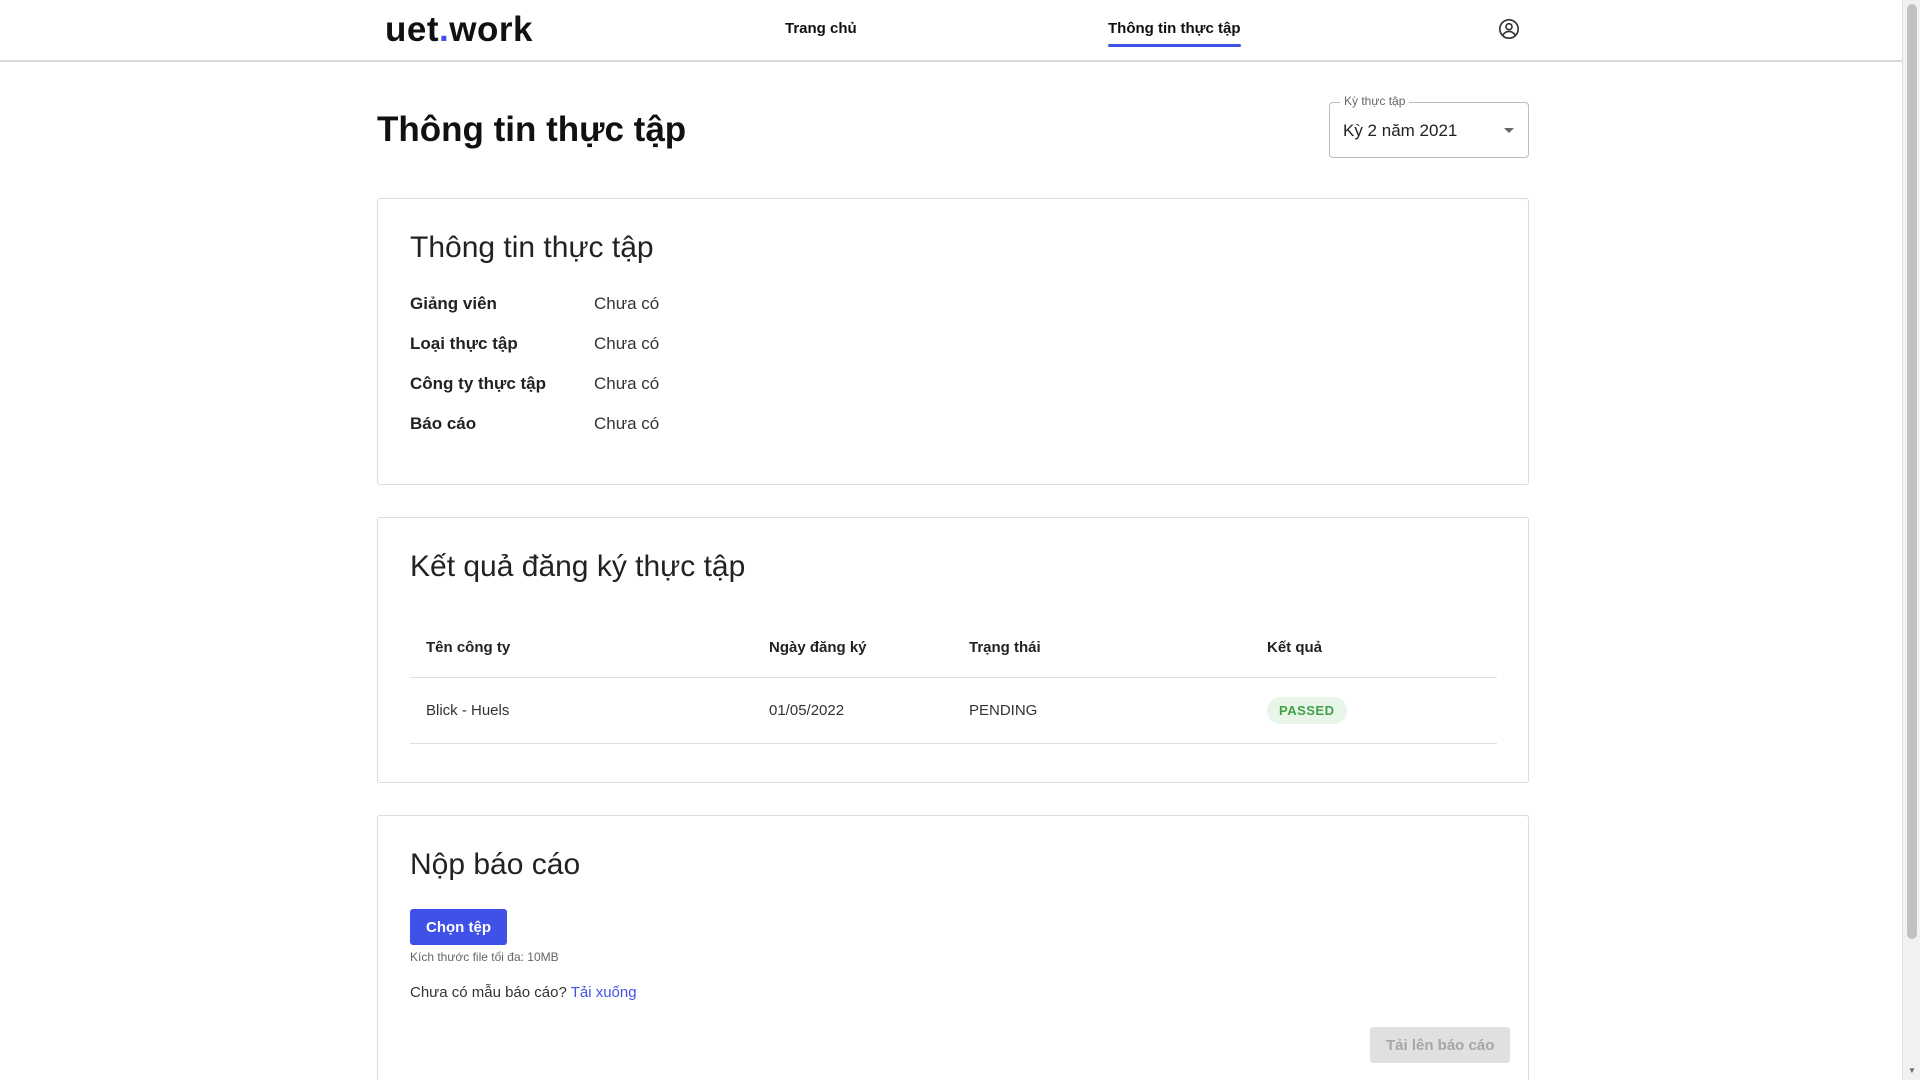  I want to click on nav-home-link: Trang chủ, so click(821, 28).